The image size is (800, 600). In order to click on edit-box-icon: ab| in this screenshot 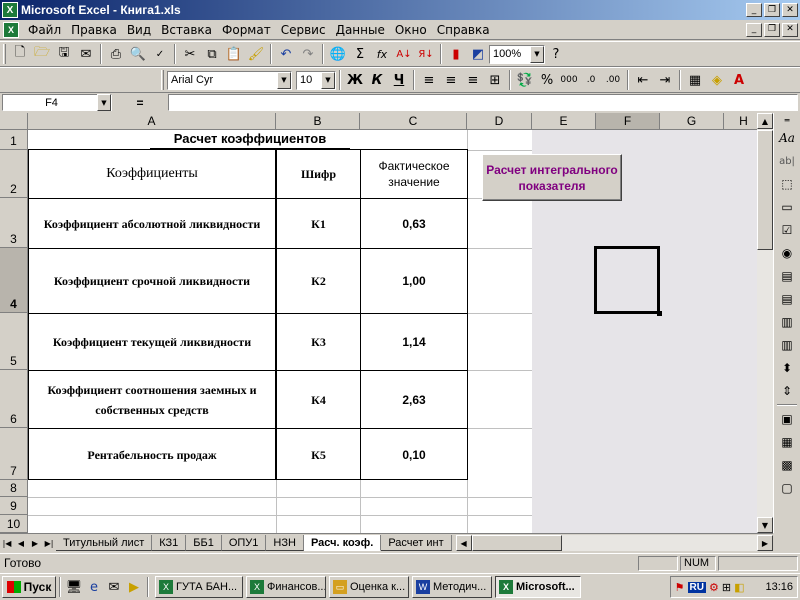, I will do `click(787, 161)`.